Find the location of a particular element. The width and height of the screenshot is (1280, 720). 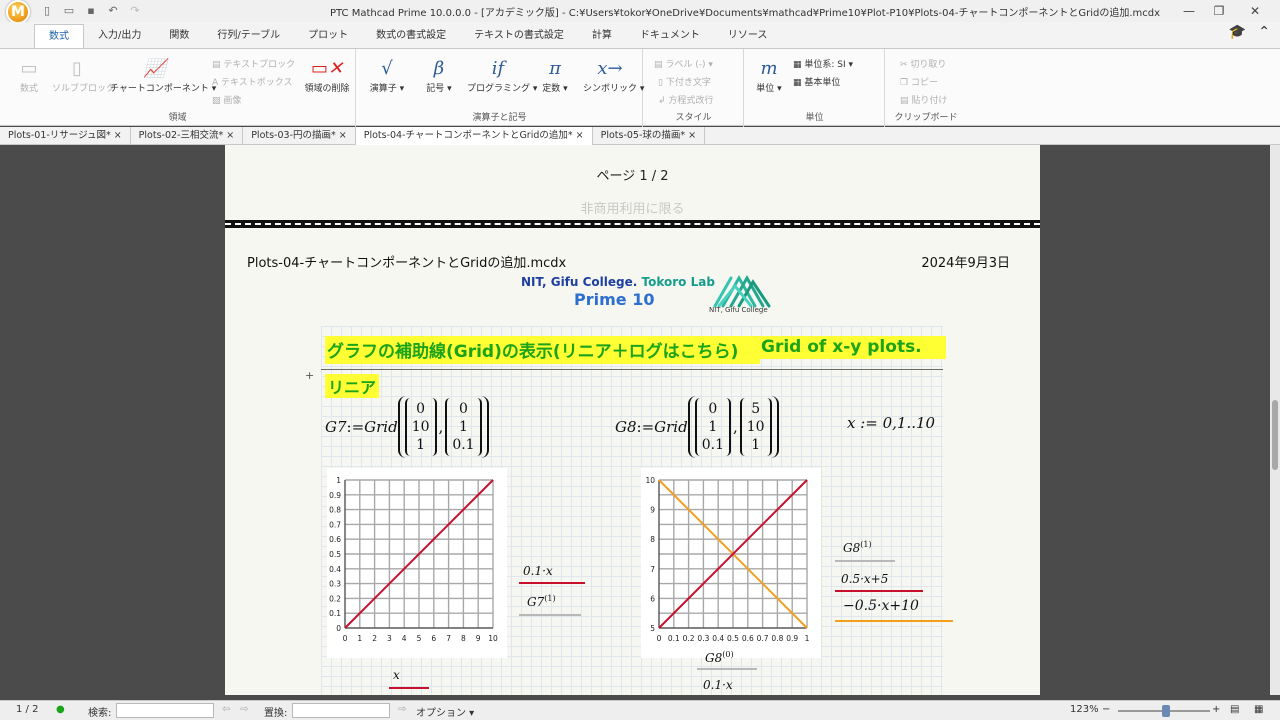

minimize-button: — is located at coordinates (1189, 11).